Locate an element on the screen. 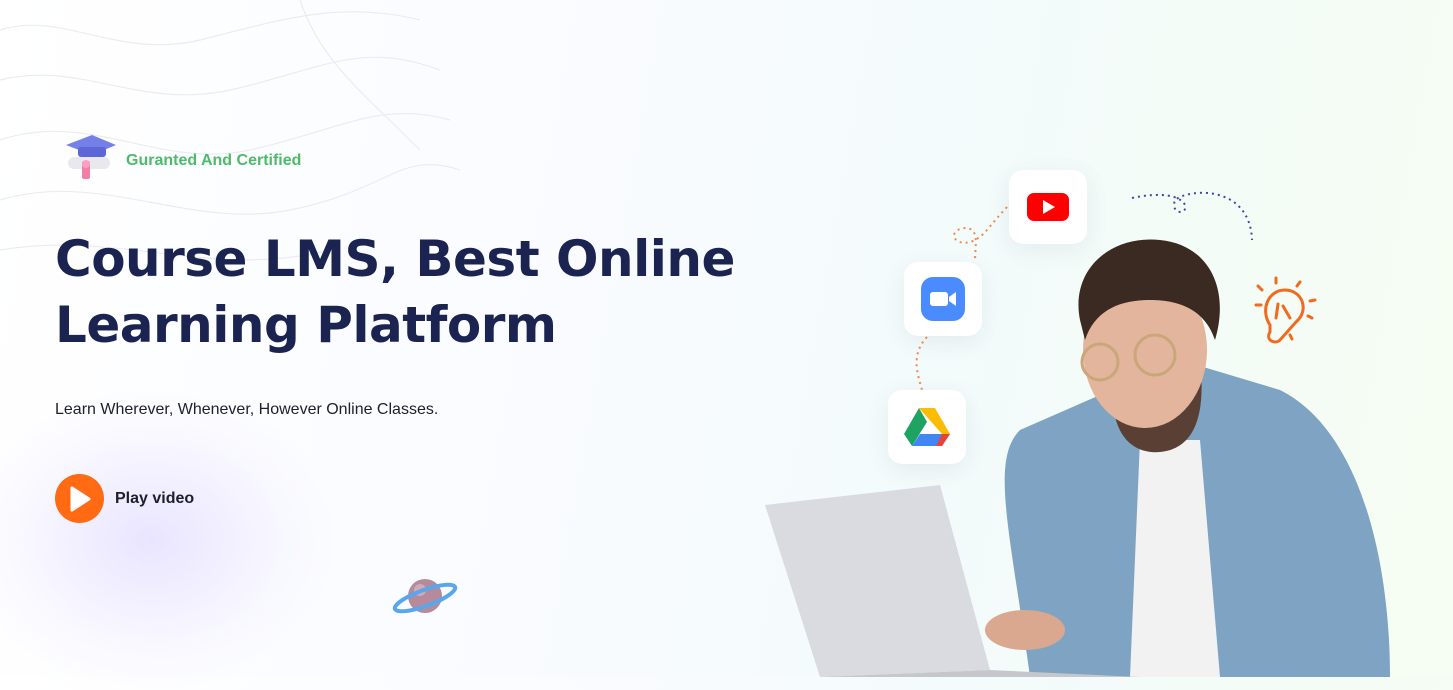 The height and width of the screenshot is (690, 1453). title-line-2: Learning Platform is located at coordinates (306, 325).